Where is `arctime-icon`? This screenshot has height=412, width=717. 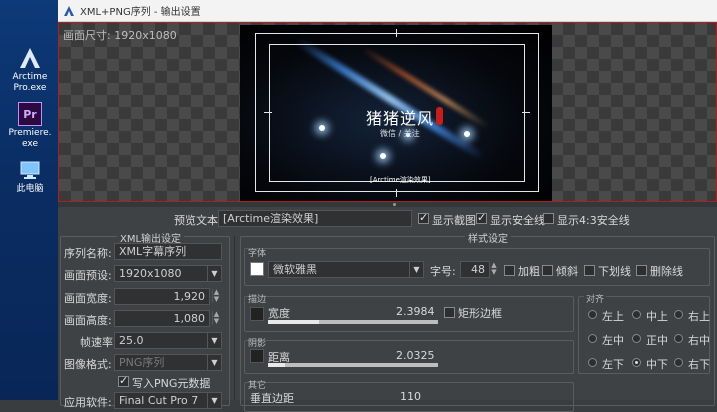
arctime-icon is located at coordinates (30, 58).